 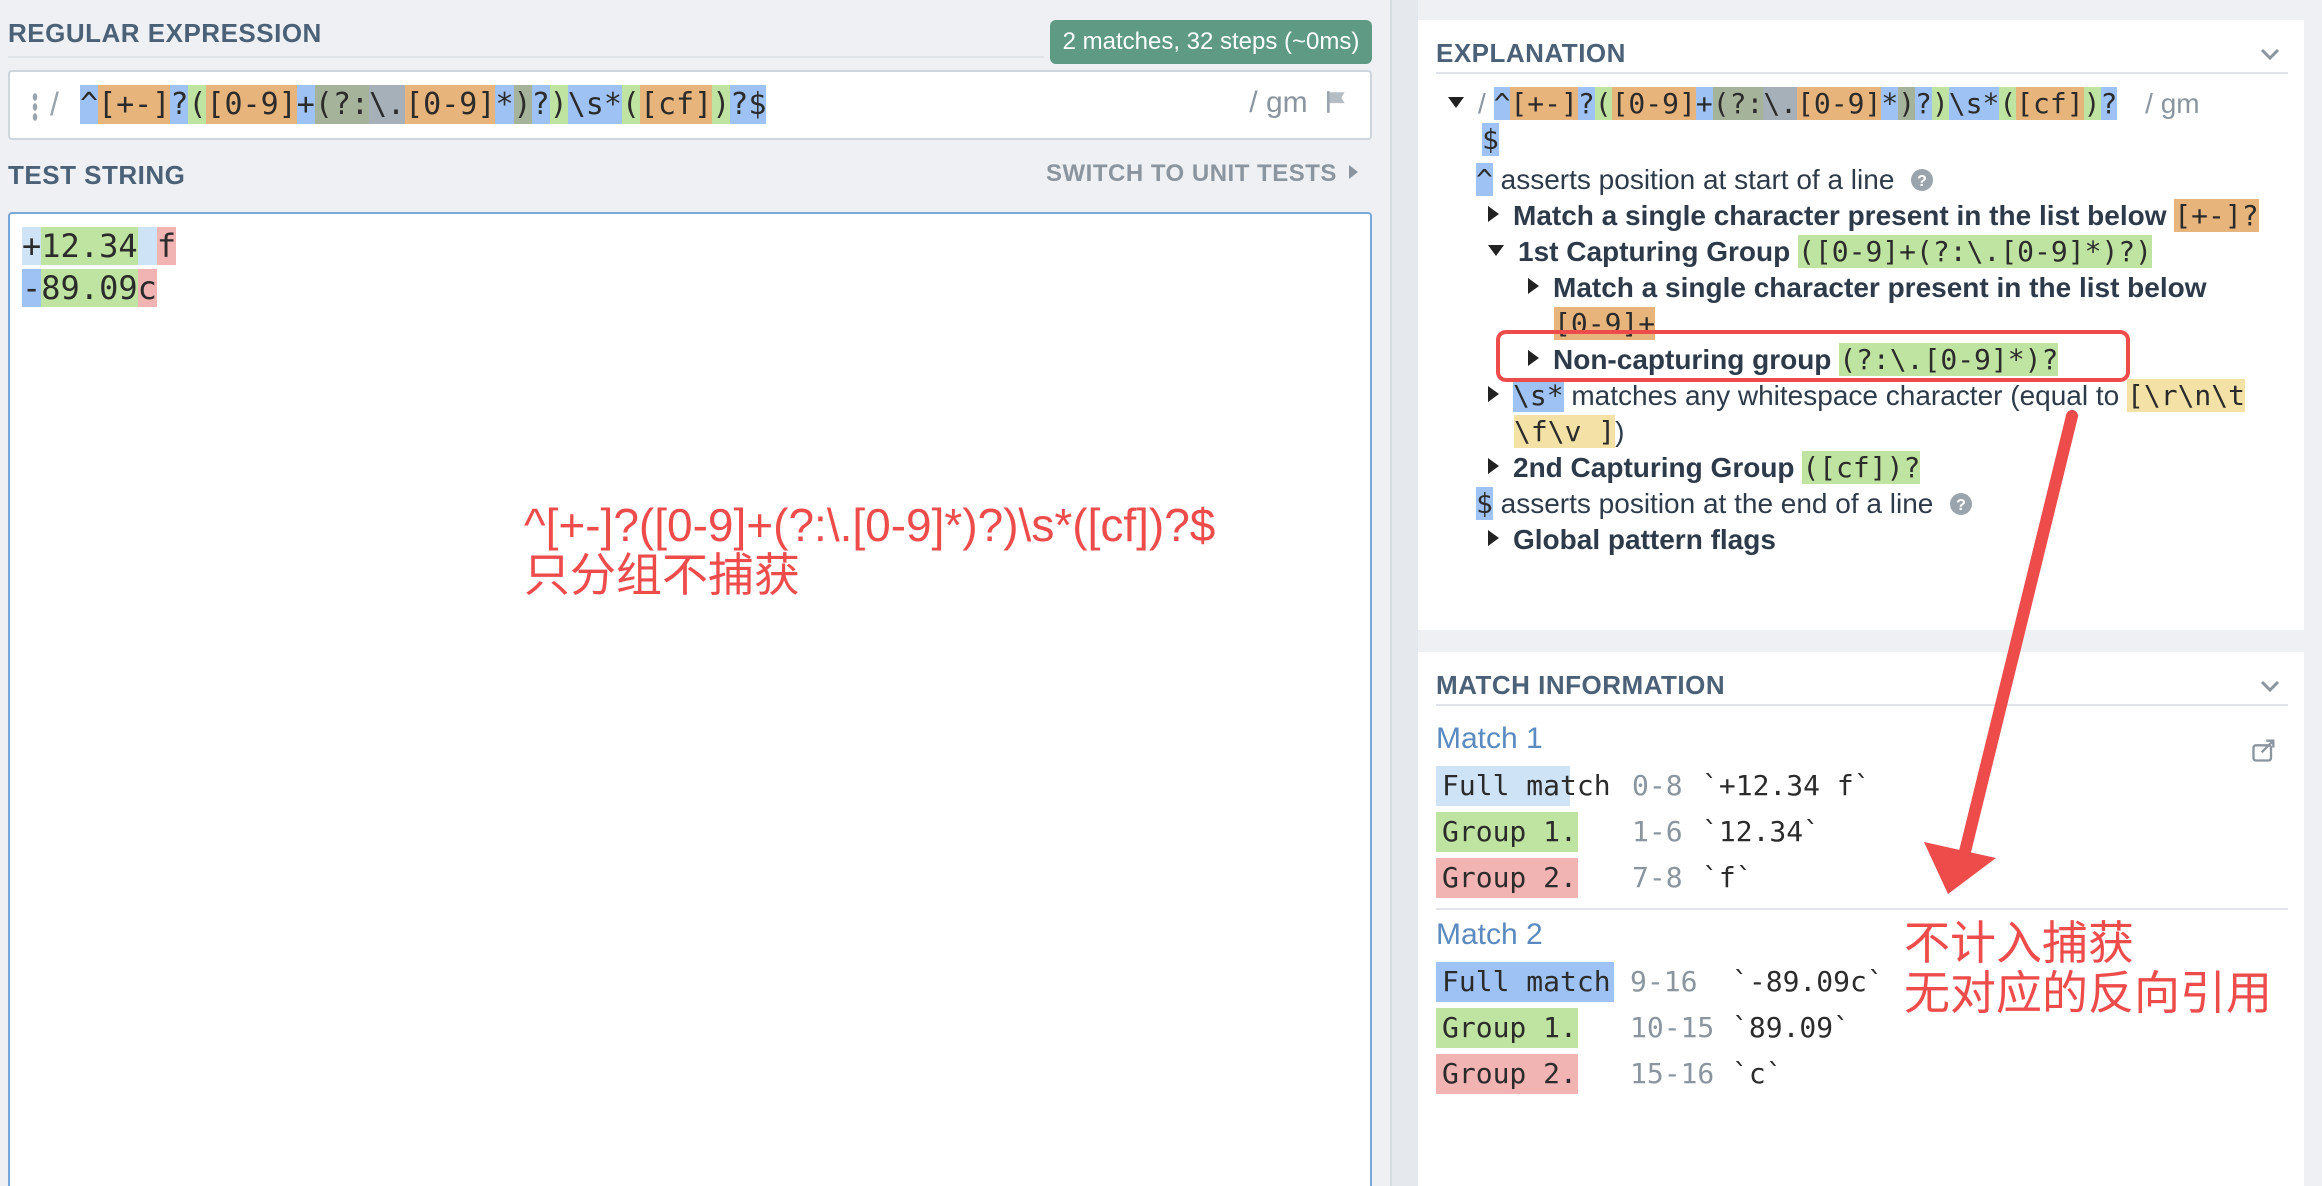 I want to click on share-icon, so click(x=2264, y=750).